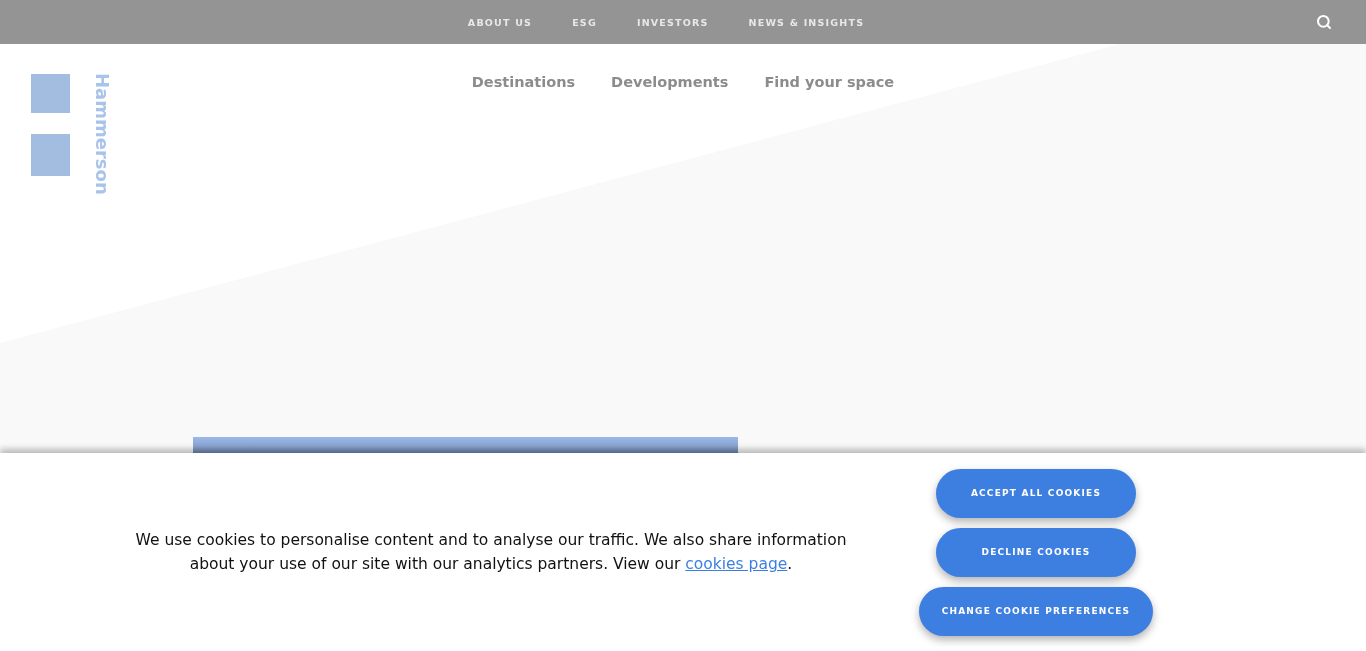  I want to click on cookies-page-link: cookies page, so click(736, 564).